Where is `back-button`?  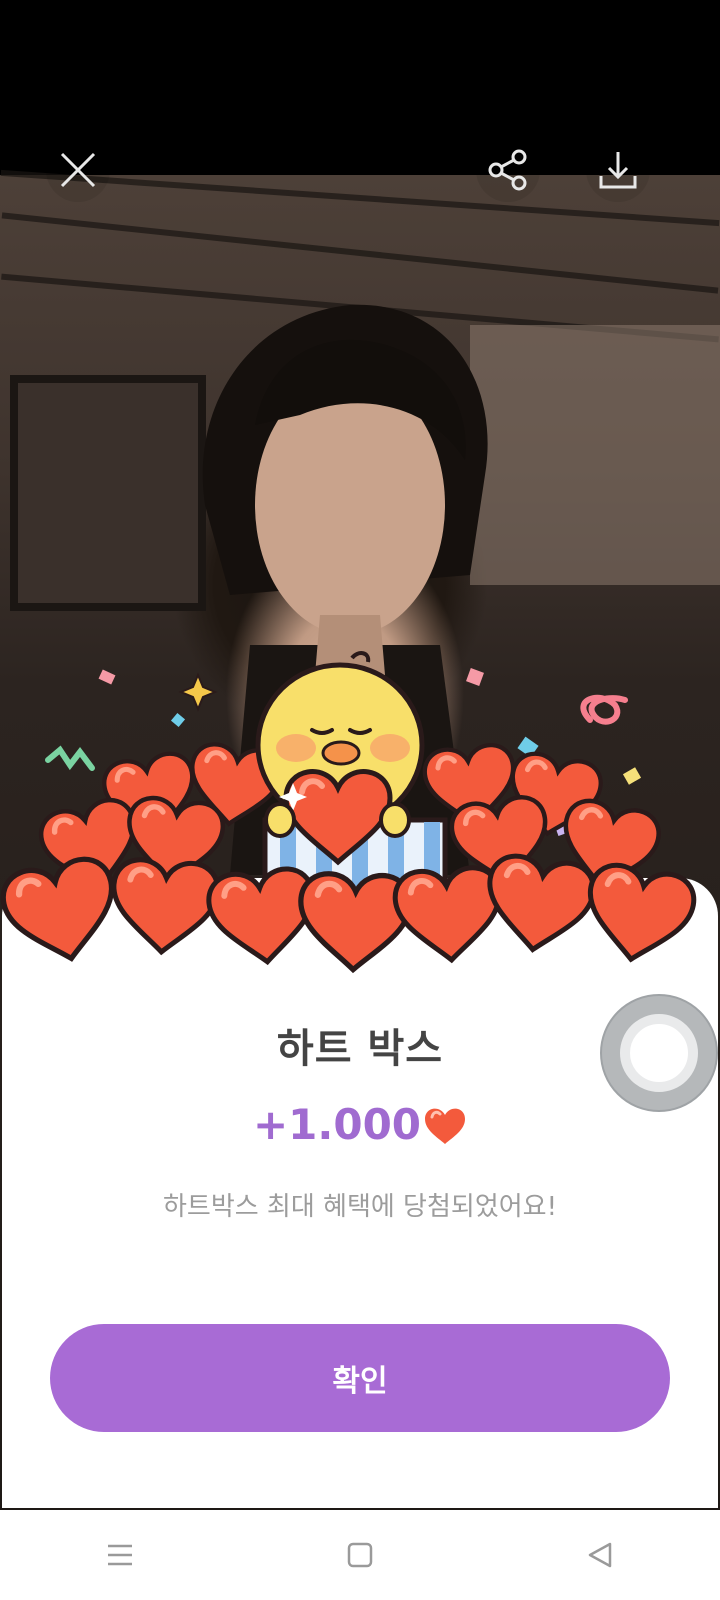 back-button is located at coordinates (600, 1555).